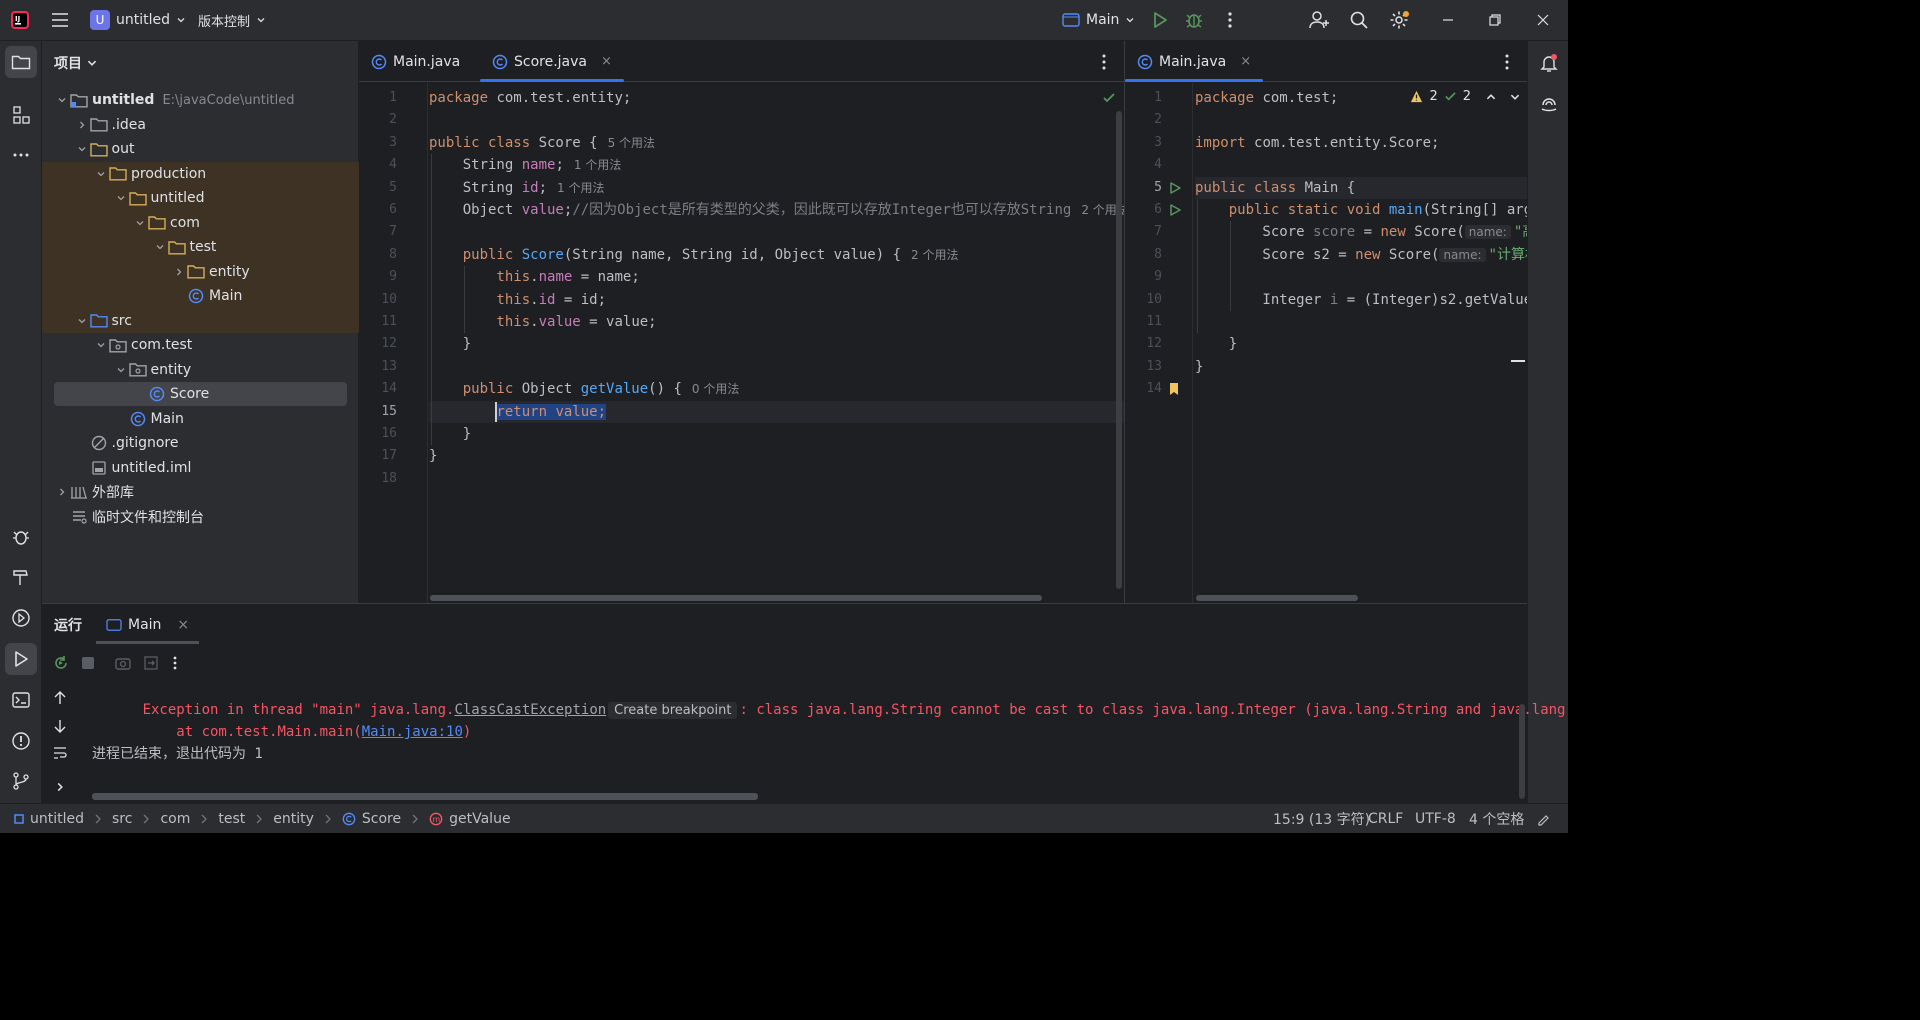 The height and width of the screenshot is (1020, 1920). What do you see at coordinates (1543, 20) in the screenshot?
I see `close-window-icon` at bounding box center [1543, 20].